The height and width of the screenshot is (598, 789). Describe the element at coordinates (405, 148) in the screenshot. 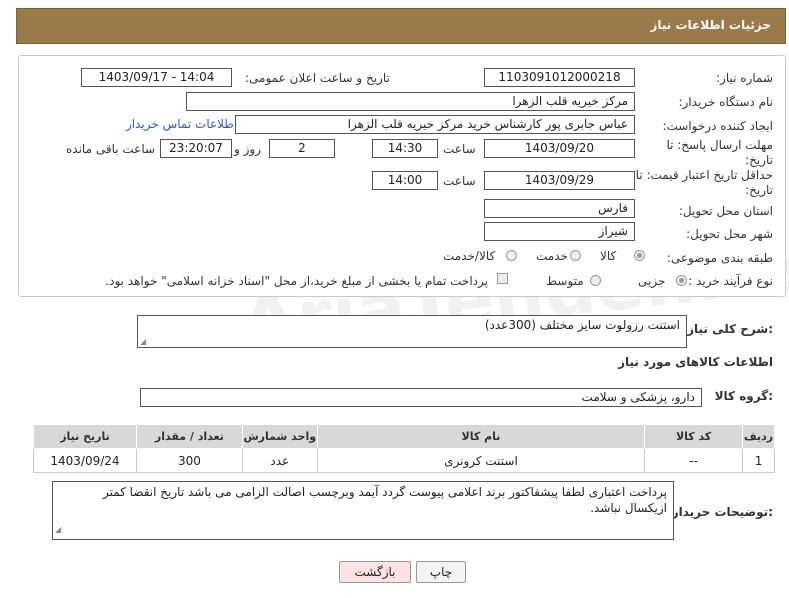

I see `reply-deadline-time: 14:30` at that location.